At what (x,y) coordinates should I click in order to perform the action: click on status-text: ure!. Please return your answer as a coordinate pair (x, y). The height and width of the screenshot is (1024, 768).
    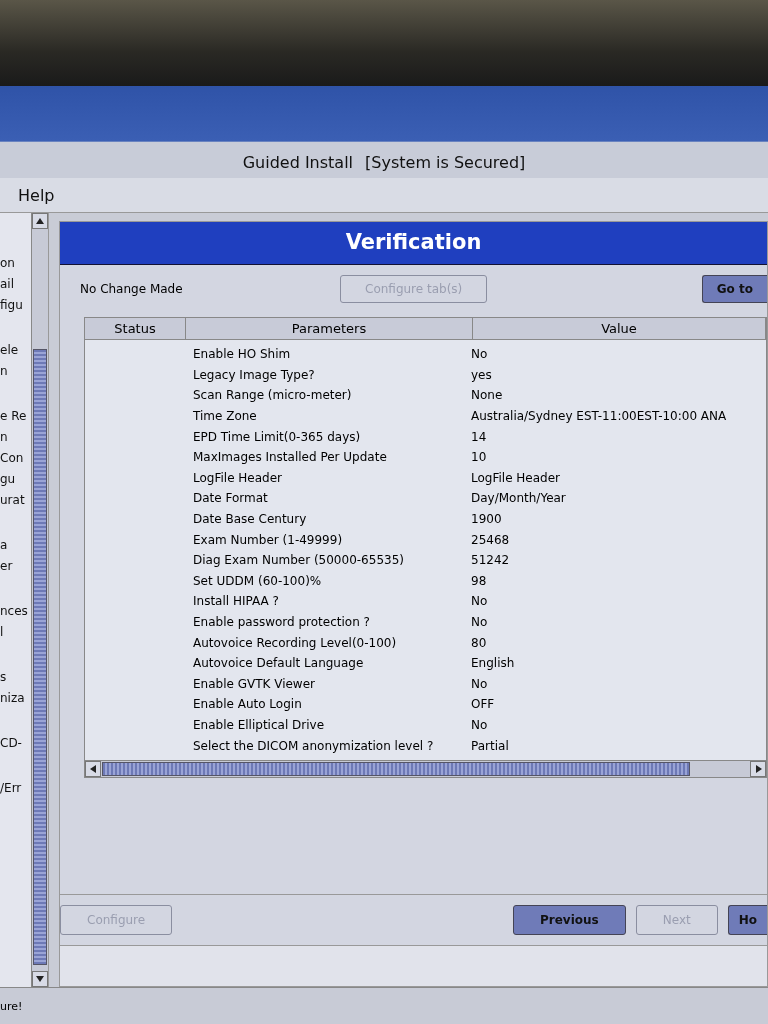
    Looking at the image, I should click on (11, 1006).